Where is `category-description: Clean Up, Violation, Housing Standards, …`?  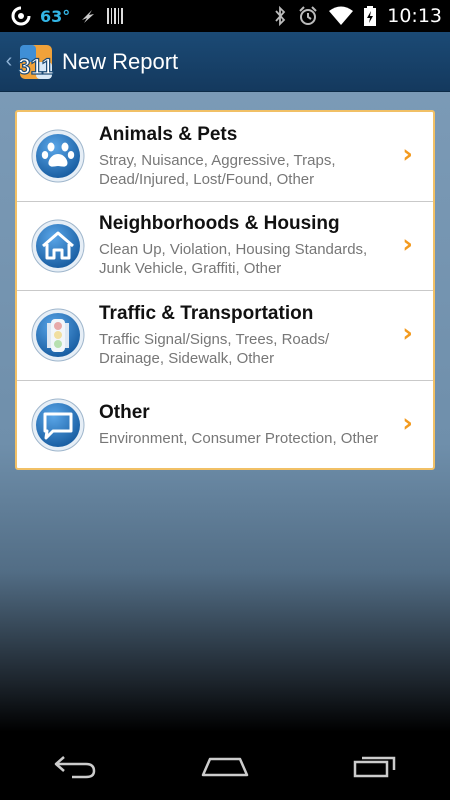
category-description: Clean Up, Violation, Housing Standards, … is located at coordinates (233, 259).